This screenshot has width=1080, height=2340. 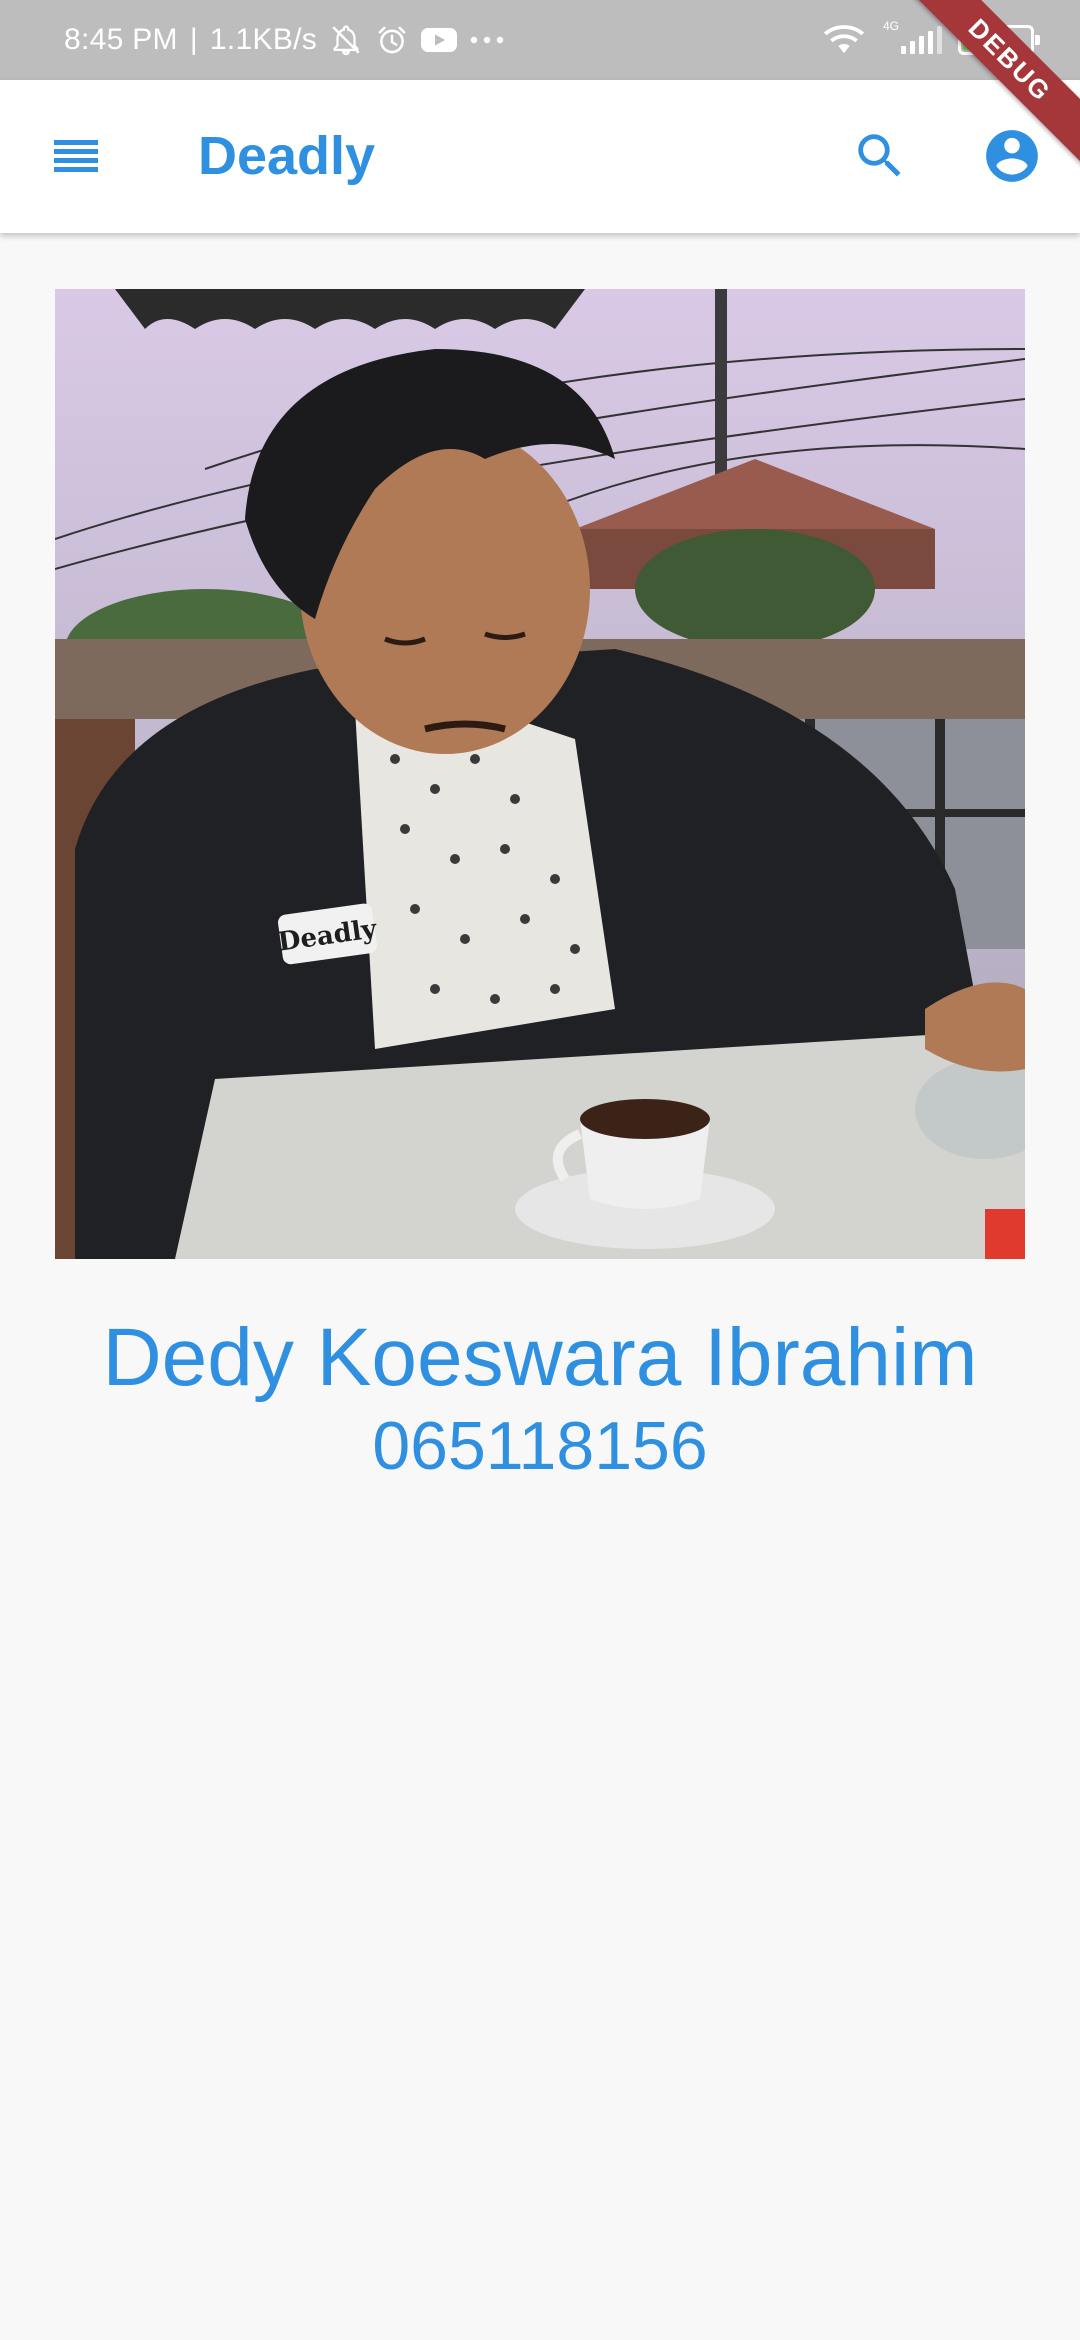 I want to click on cell-signal-icon: 4G, so click(x=912, y=37).